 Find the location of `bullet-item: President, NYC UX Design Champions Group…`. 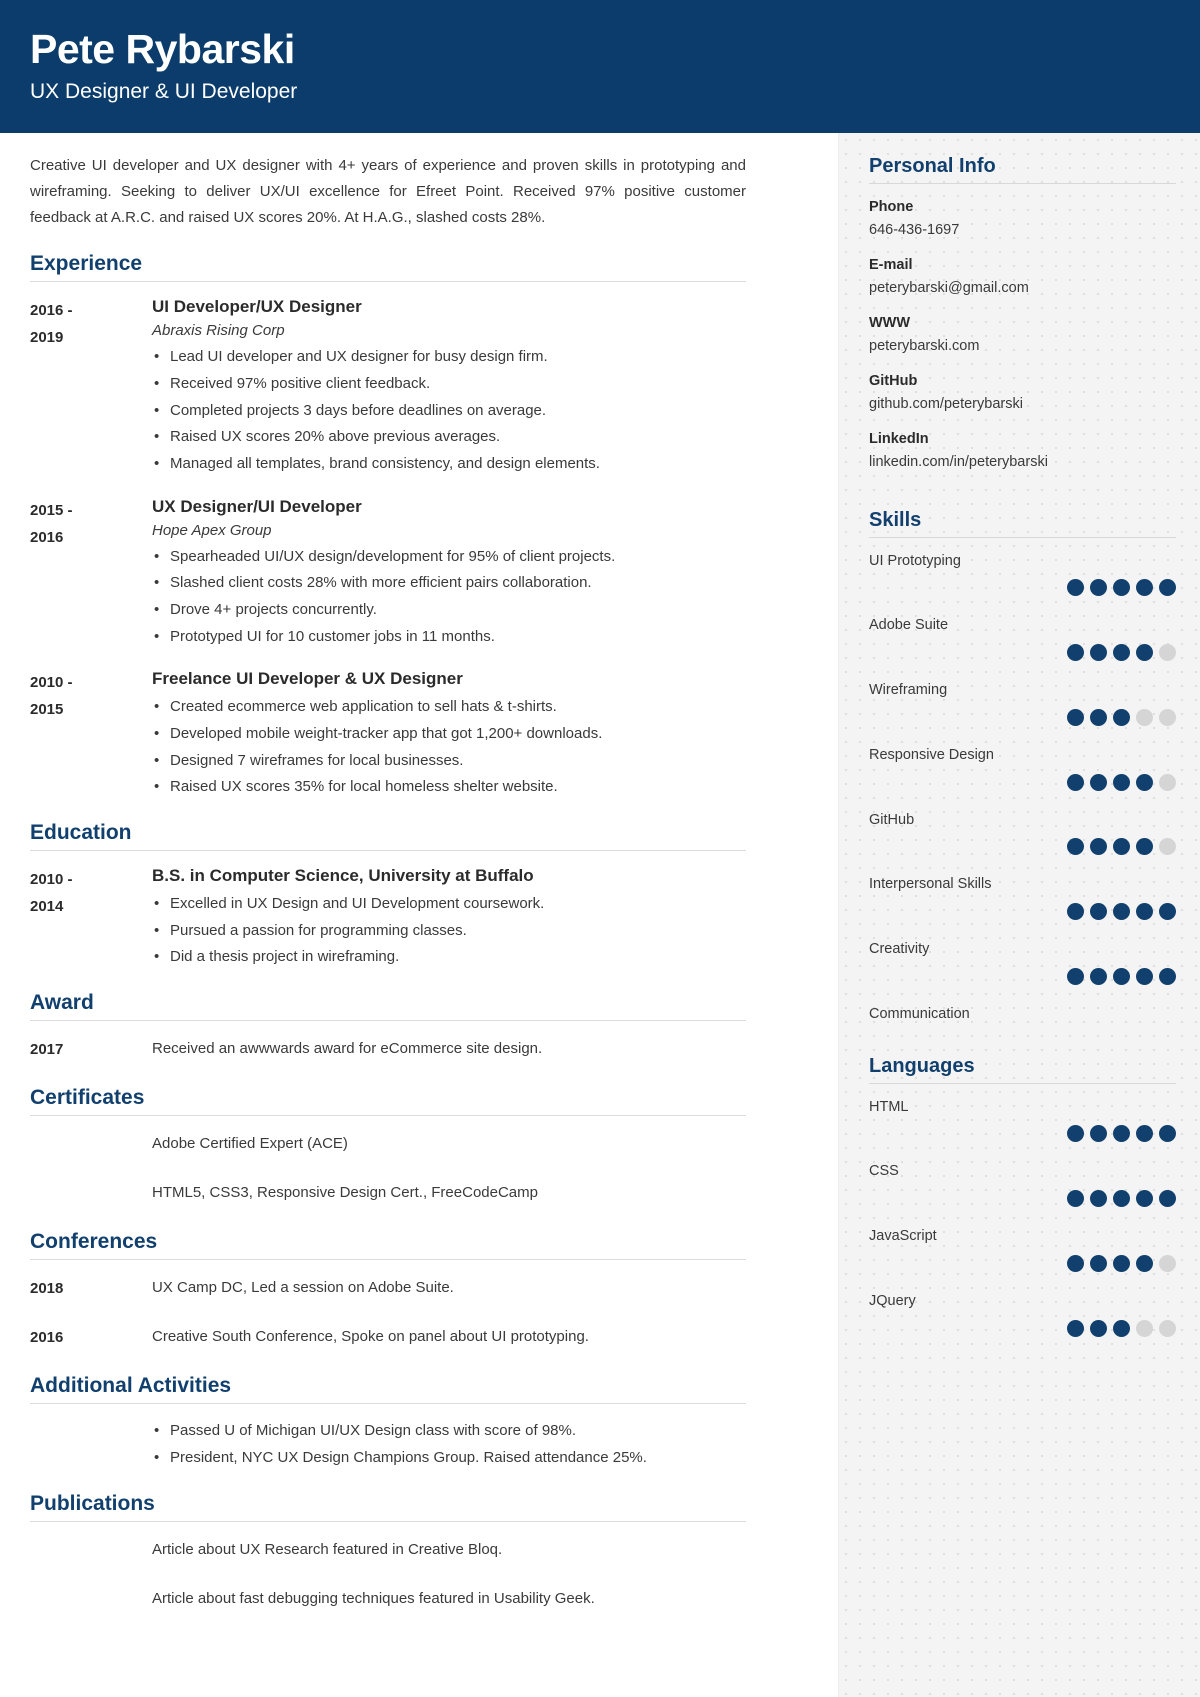

bullet-item: President, NYC UX Design Champions Group… is located at coordinates (449, 1458).